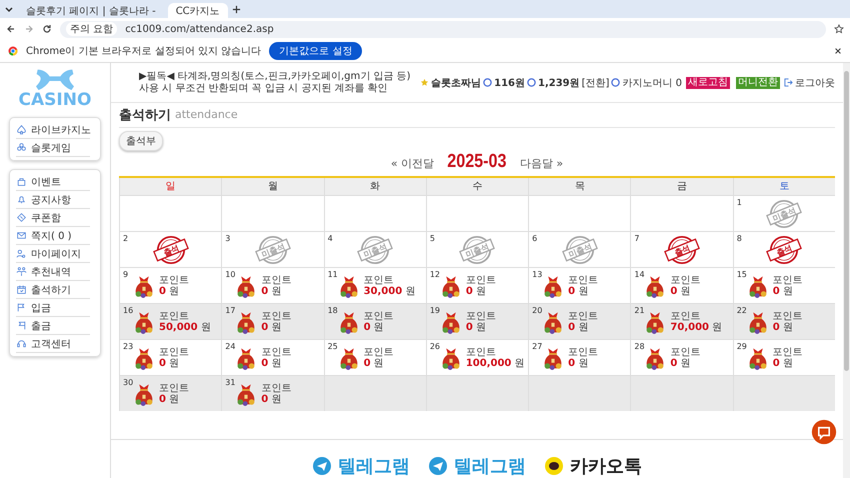 This screenshot has height=478, width=850. Describe the element at coordinates (21, 199) in the screenshot. I see `bell-icon` at that location.